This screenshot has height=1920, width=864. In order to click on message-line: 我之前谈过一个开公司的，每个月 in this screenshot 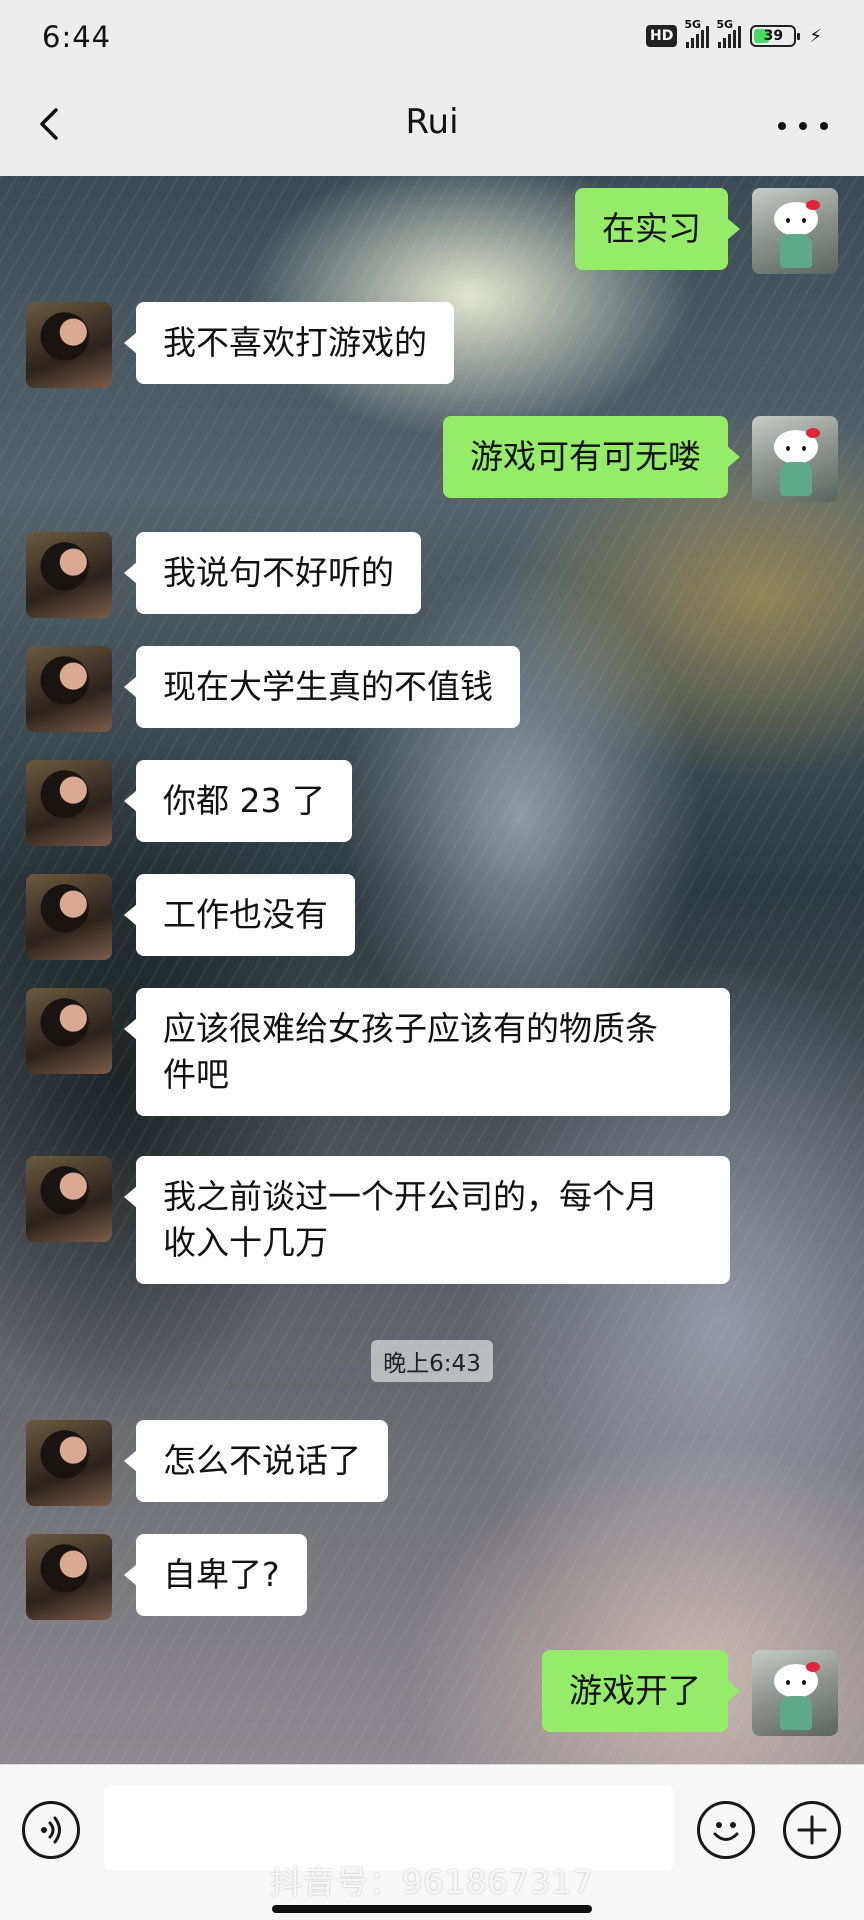, I will do `click(410, 1196)`.